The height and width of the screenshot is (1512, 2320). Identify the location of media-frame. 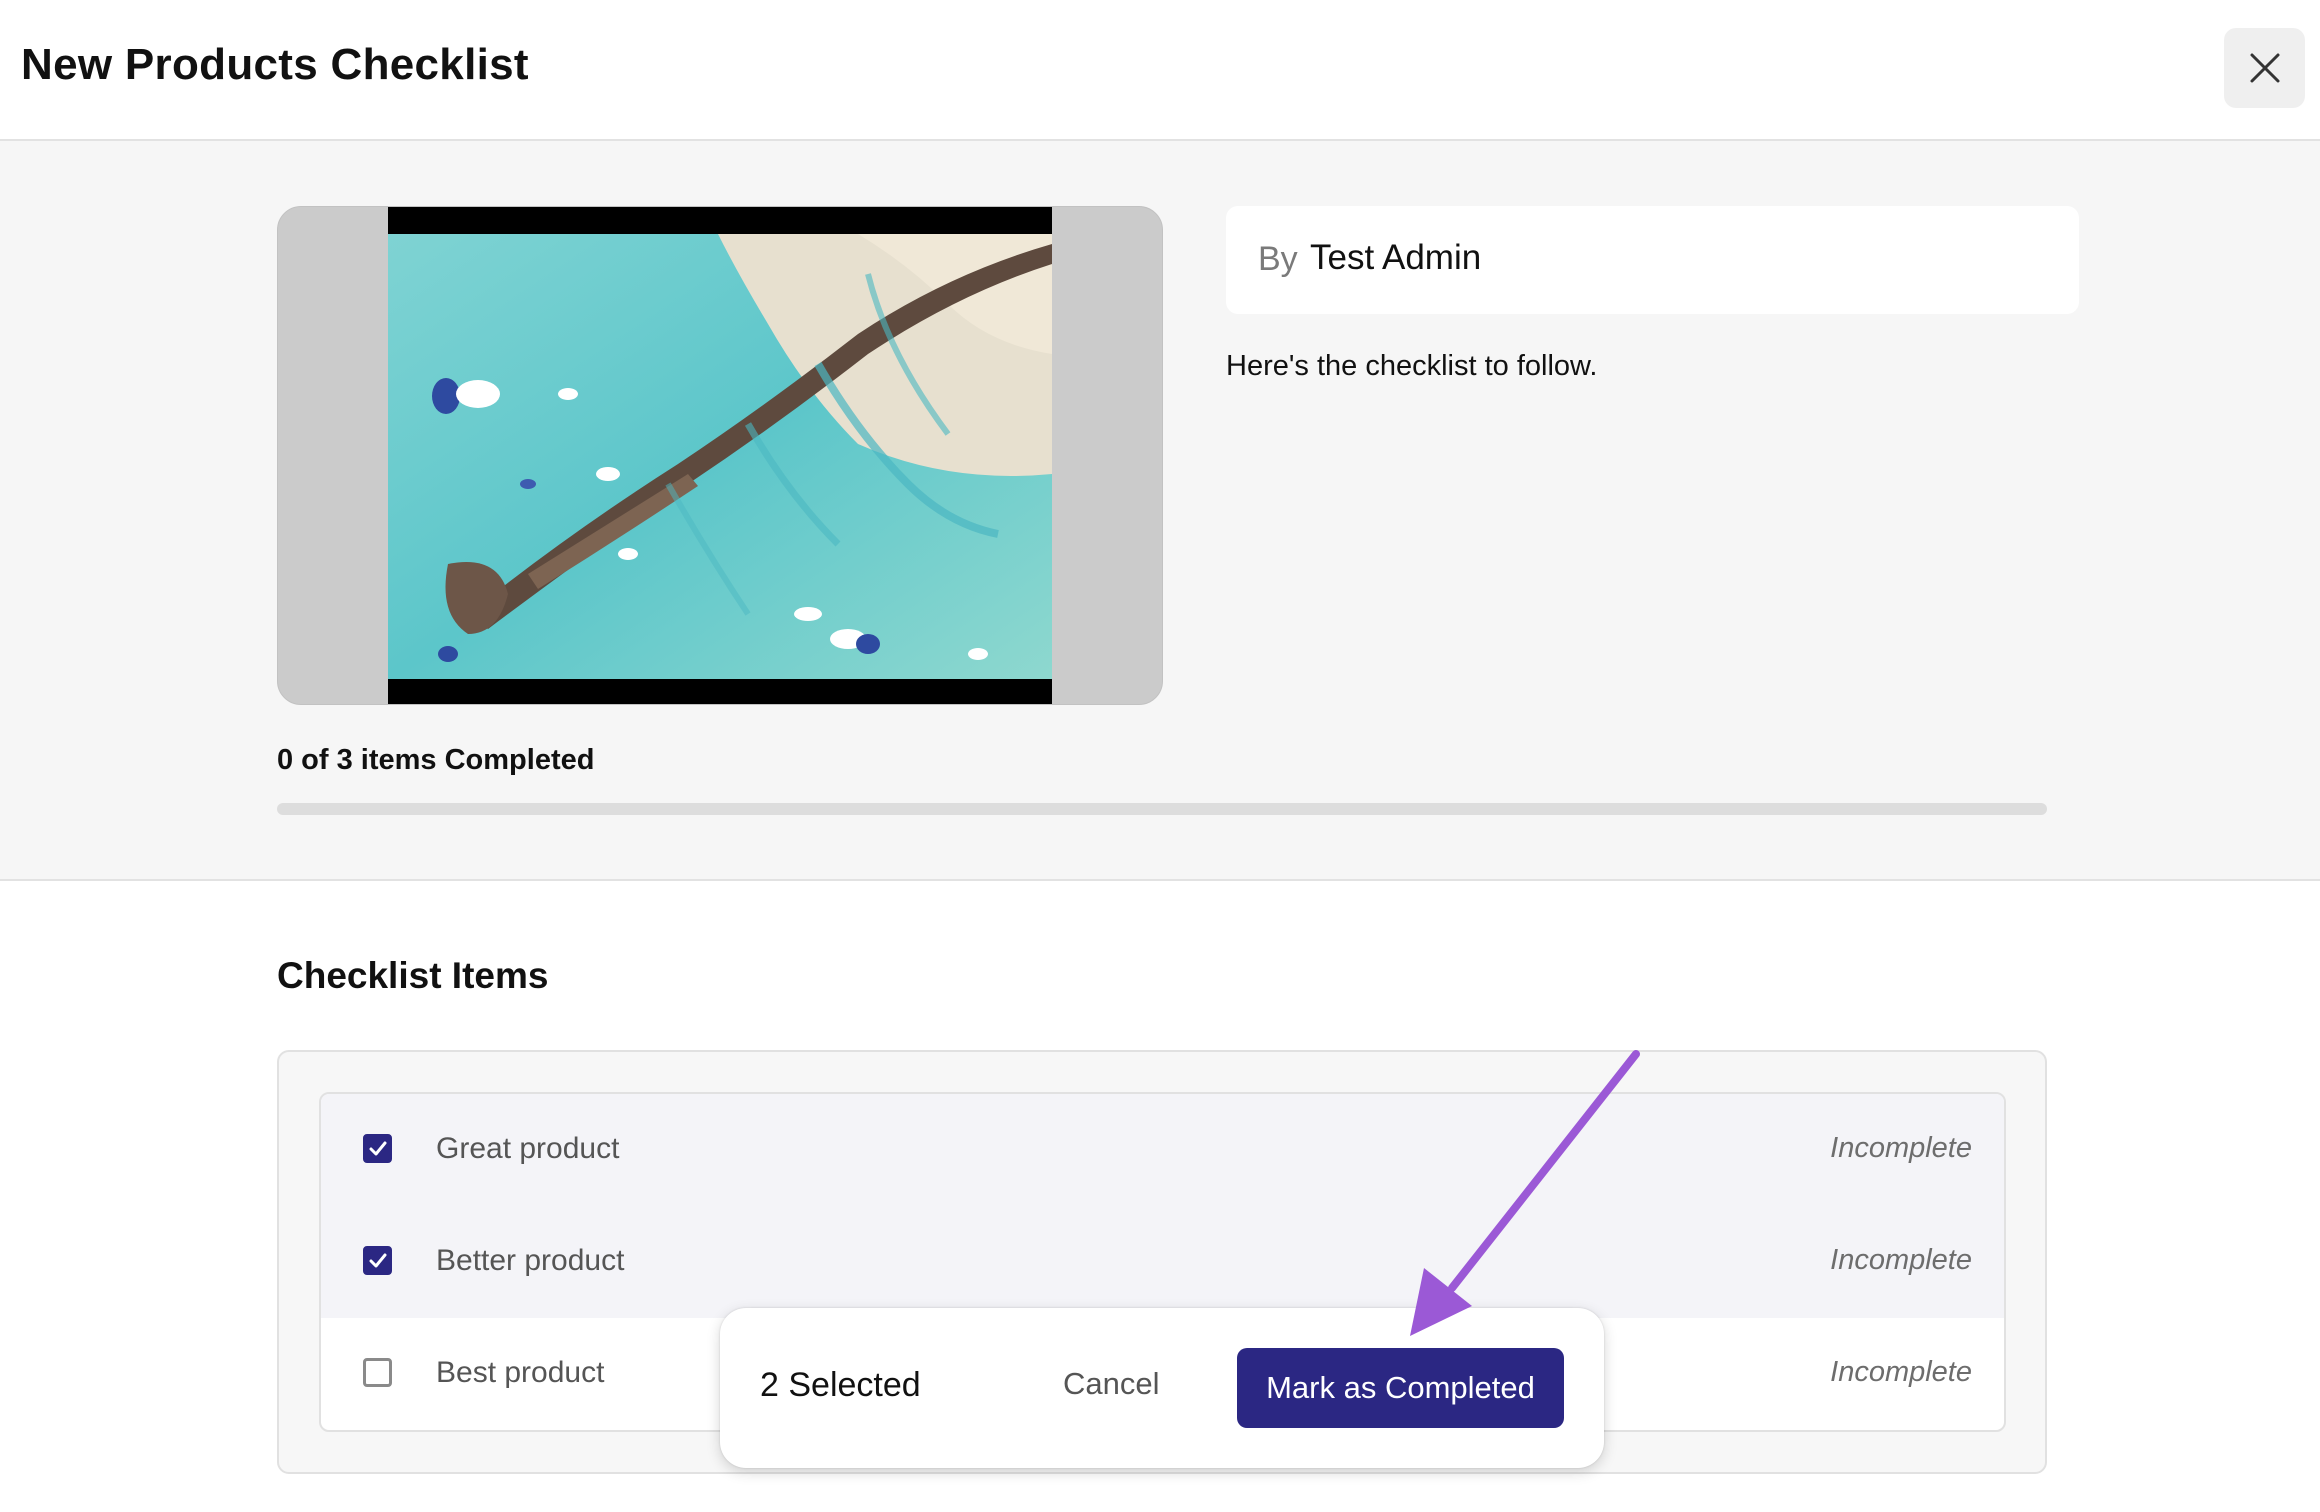
(720, 455).